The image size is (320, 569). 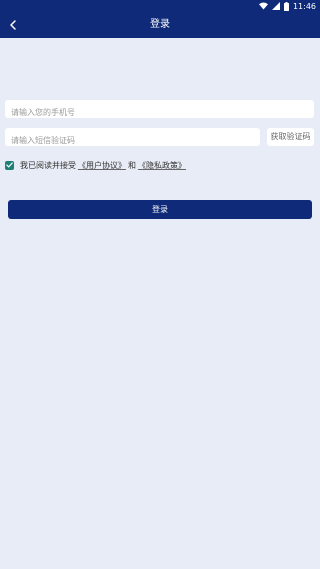 I want to click on sms-code-field, so click(x=132, y=139).